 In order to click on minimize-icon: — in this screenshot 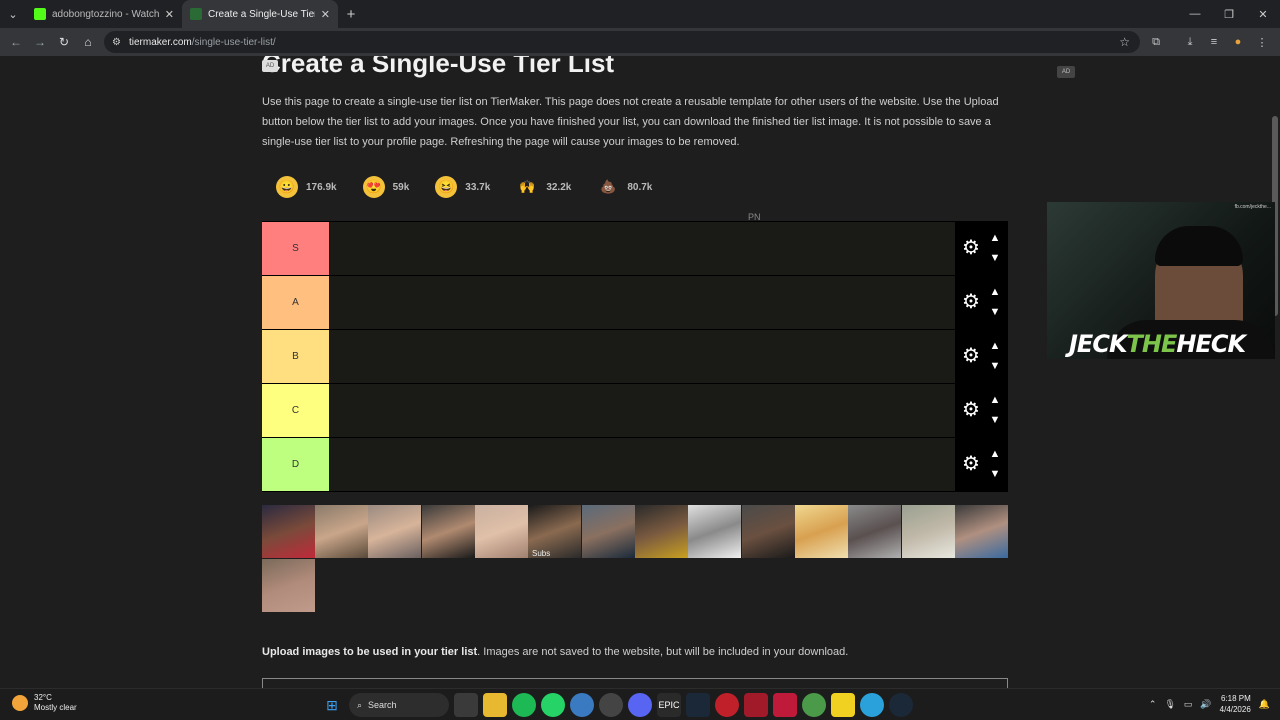, I will do `click(1195, 14)`.